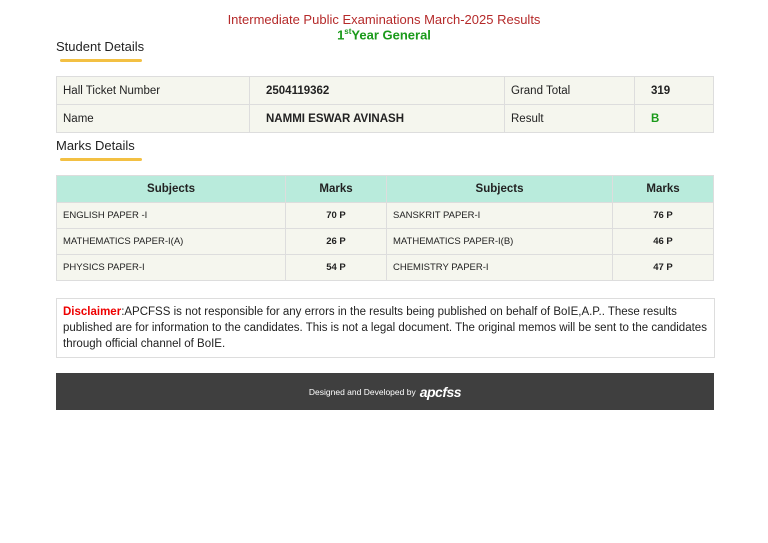 This screenshot has width=768, height=543. Describe the element at coordinates (569, 90) in the screenshot. I see `label: Grand Total` at that location.